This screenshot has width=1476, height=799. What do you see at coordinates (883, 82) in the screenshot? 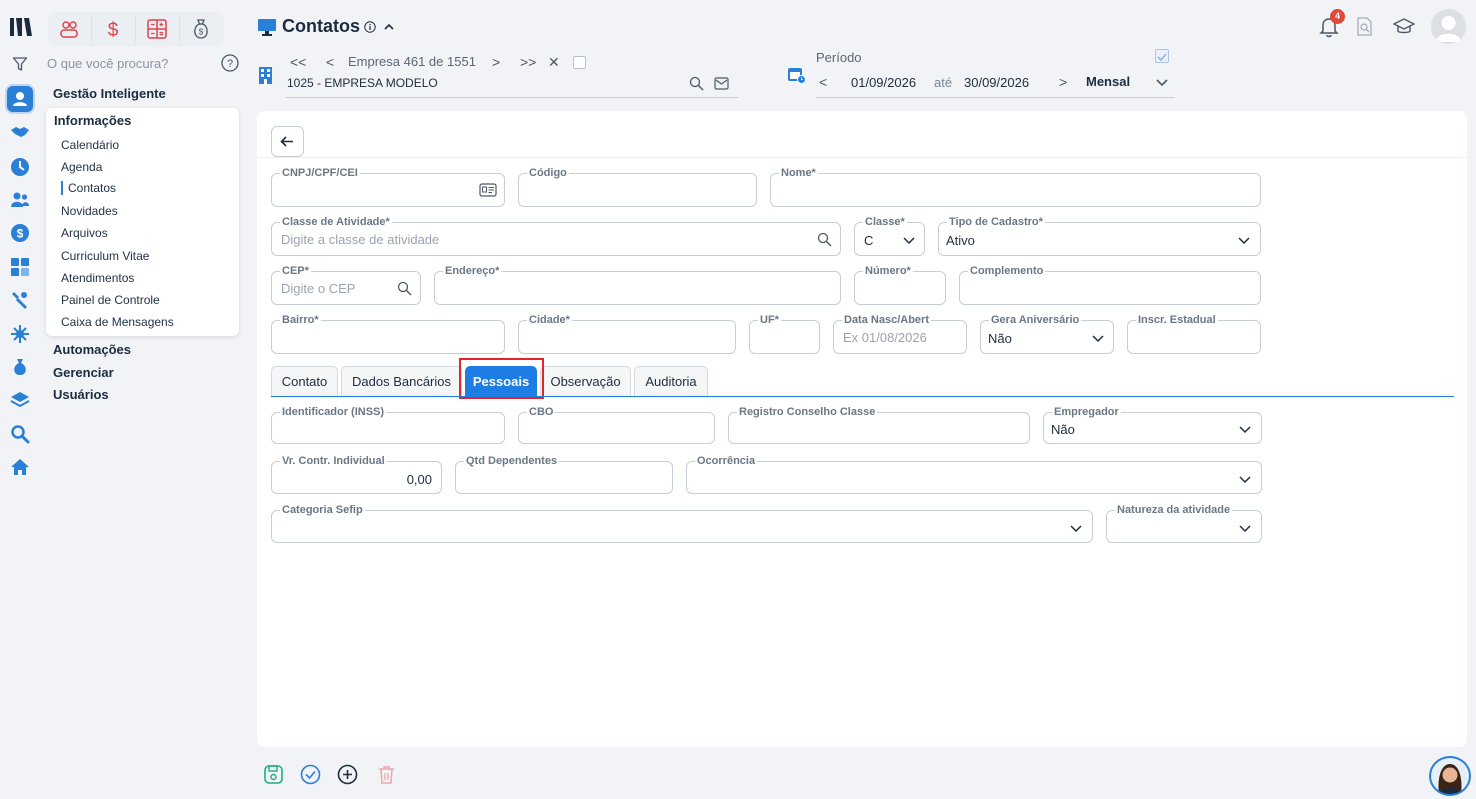
I see `periodo-start-date: 01/09/2026` at bounding box center [883, 82].